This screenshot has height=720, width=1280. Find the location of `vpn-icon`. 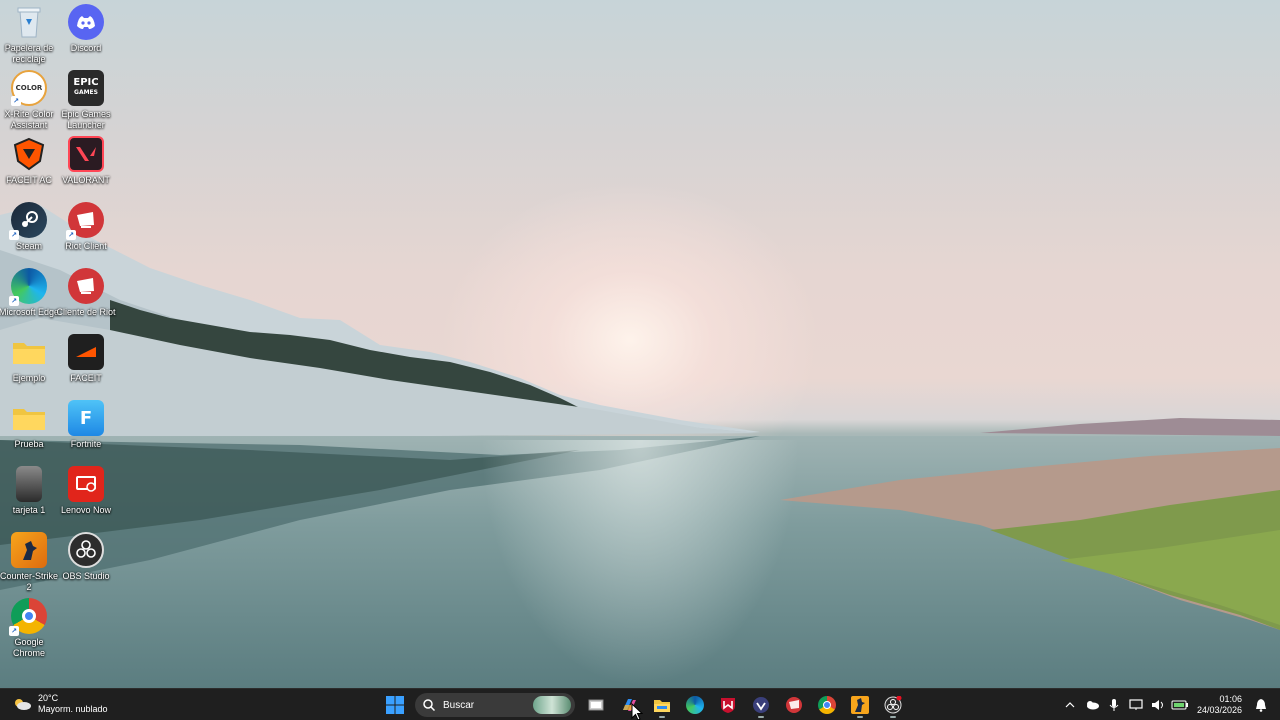

vpn-icon is located at coordinates (760, 705).